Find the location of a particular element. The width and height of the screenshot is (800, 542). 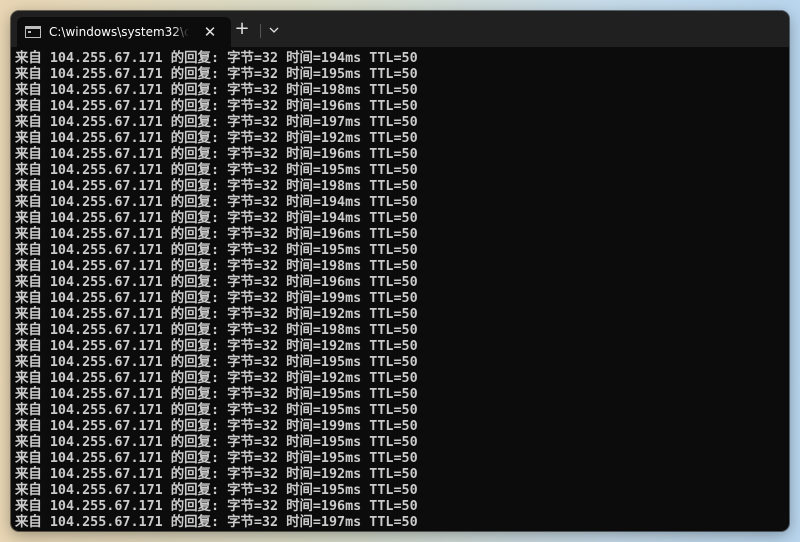

tab-title: C:\windows\system32\cmd.exe is located at coordinates (119, 32).